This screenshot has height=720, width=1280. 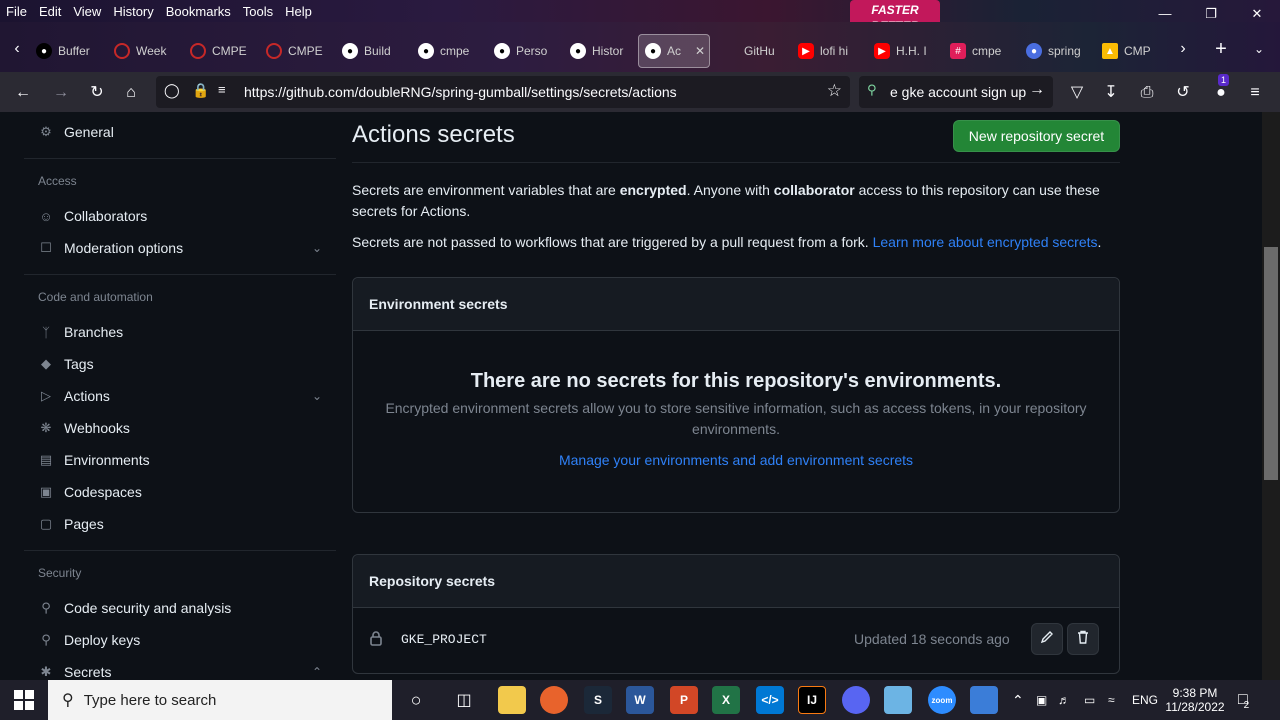 I want to click on tab-label: CMP, so click(x=1137, y=51).